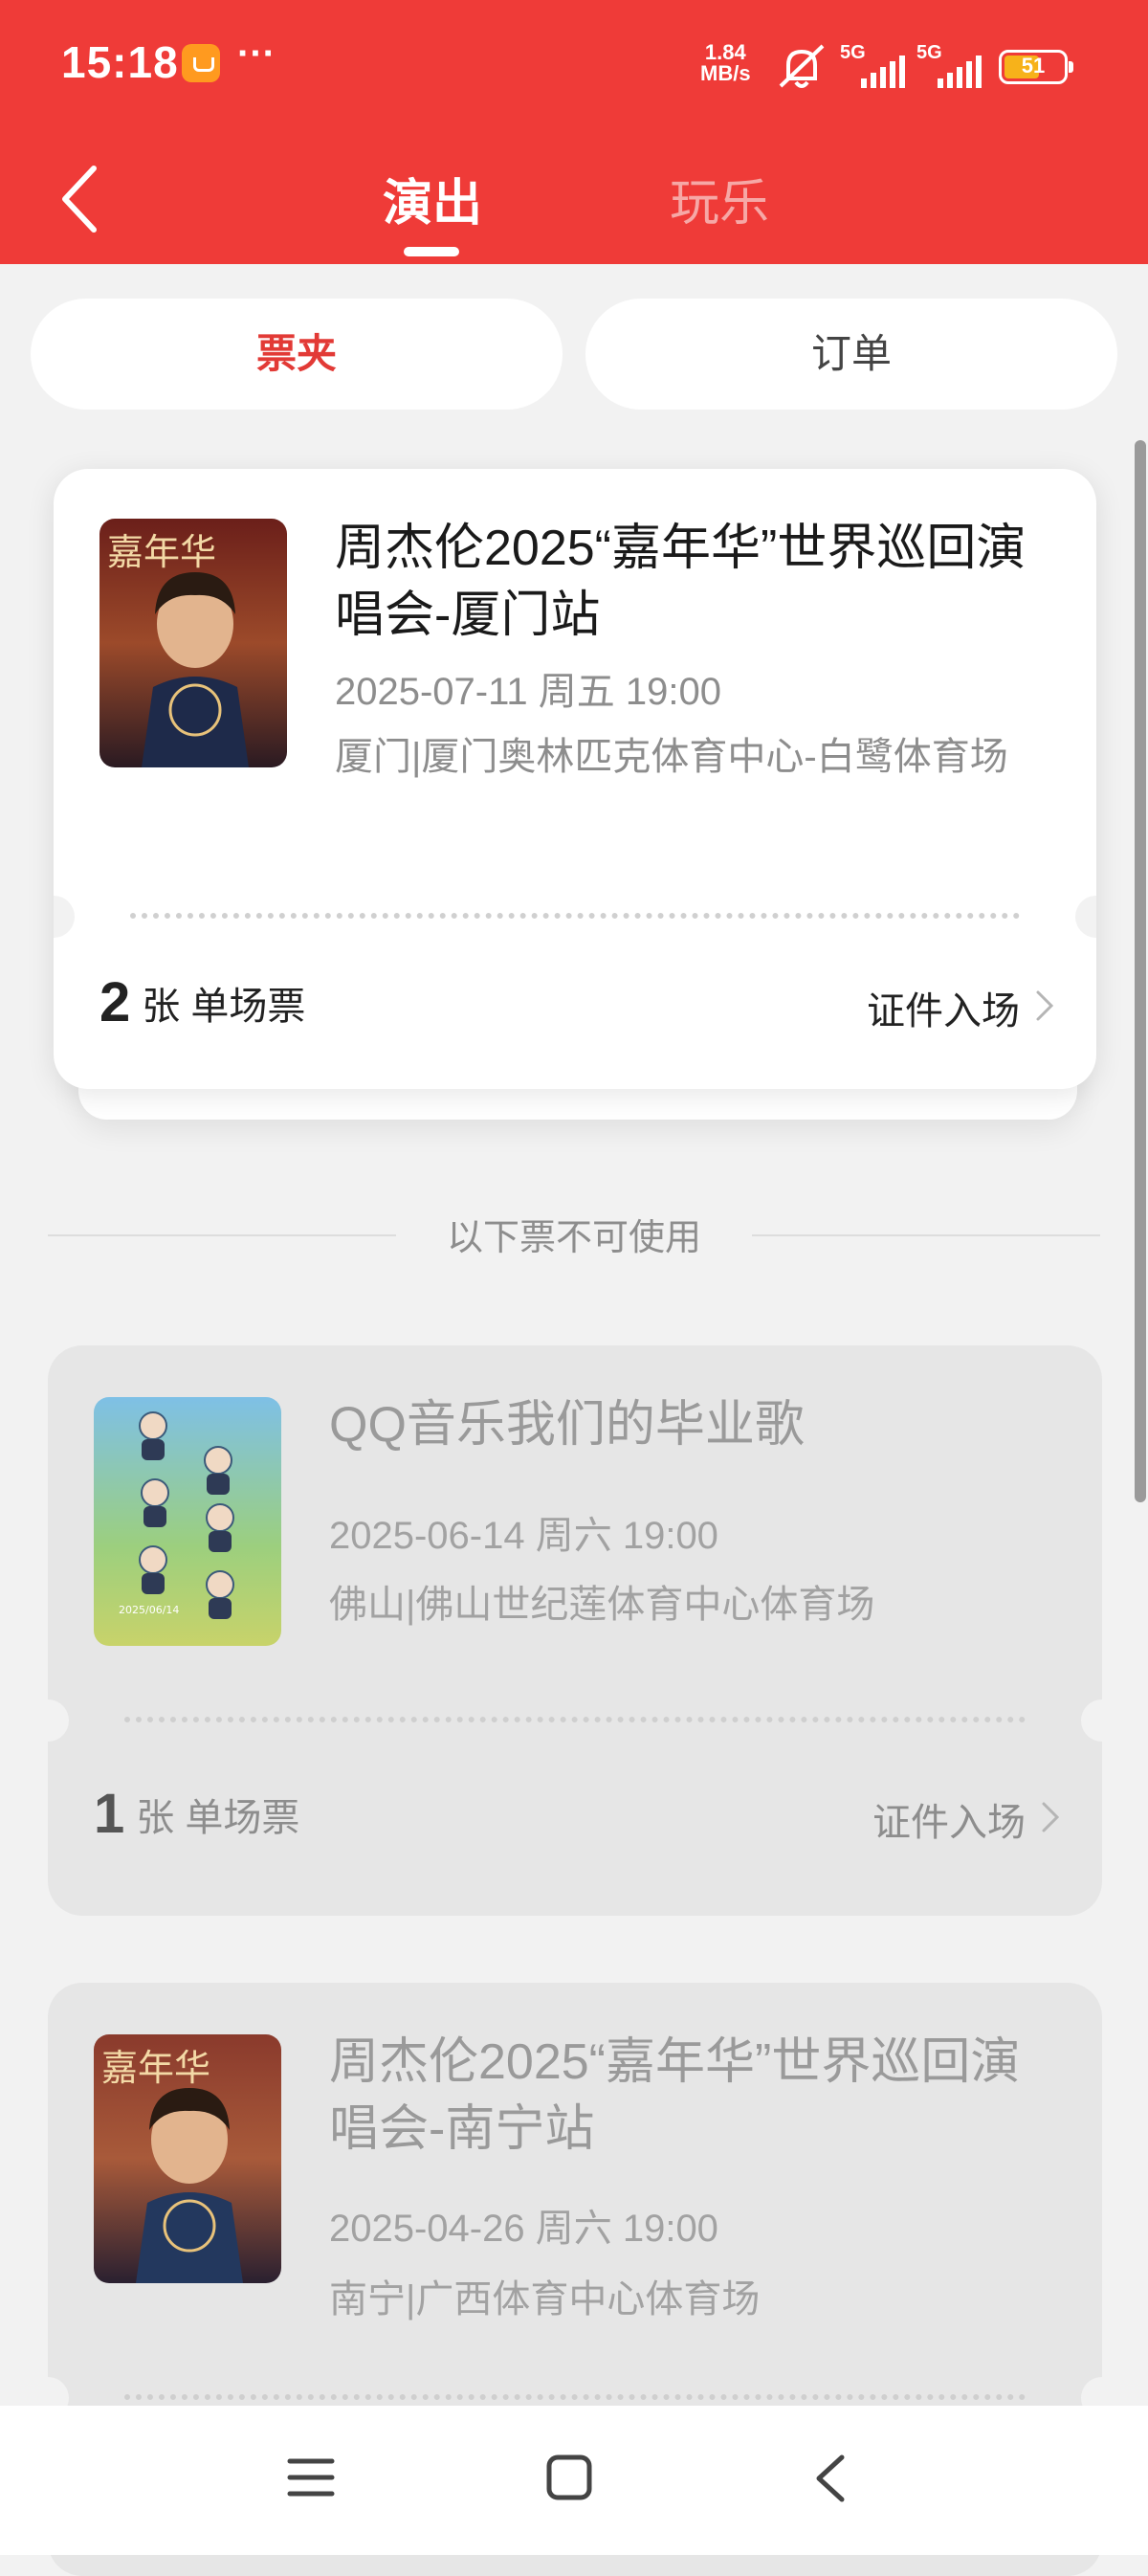 This screenshot has width=1148, height=2576. I want to click on ticket-quantity-number: 1, so click(109, 1814).